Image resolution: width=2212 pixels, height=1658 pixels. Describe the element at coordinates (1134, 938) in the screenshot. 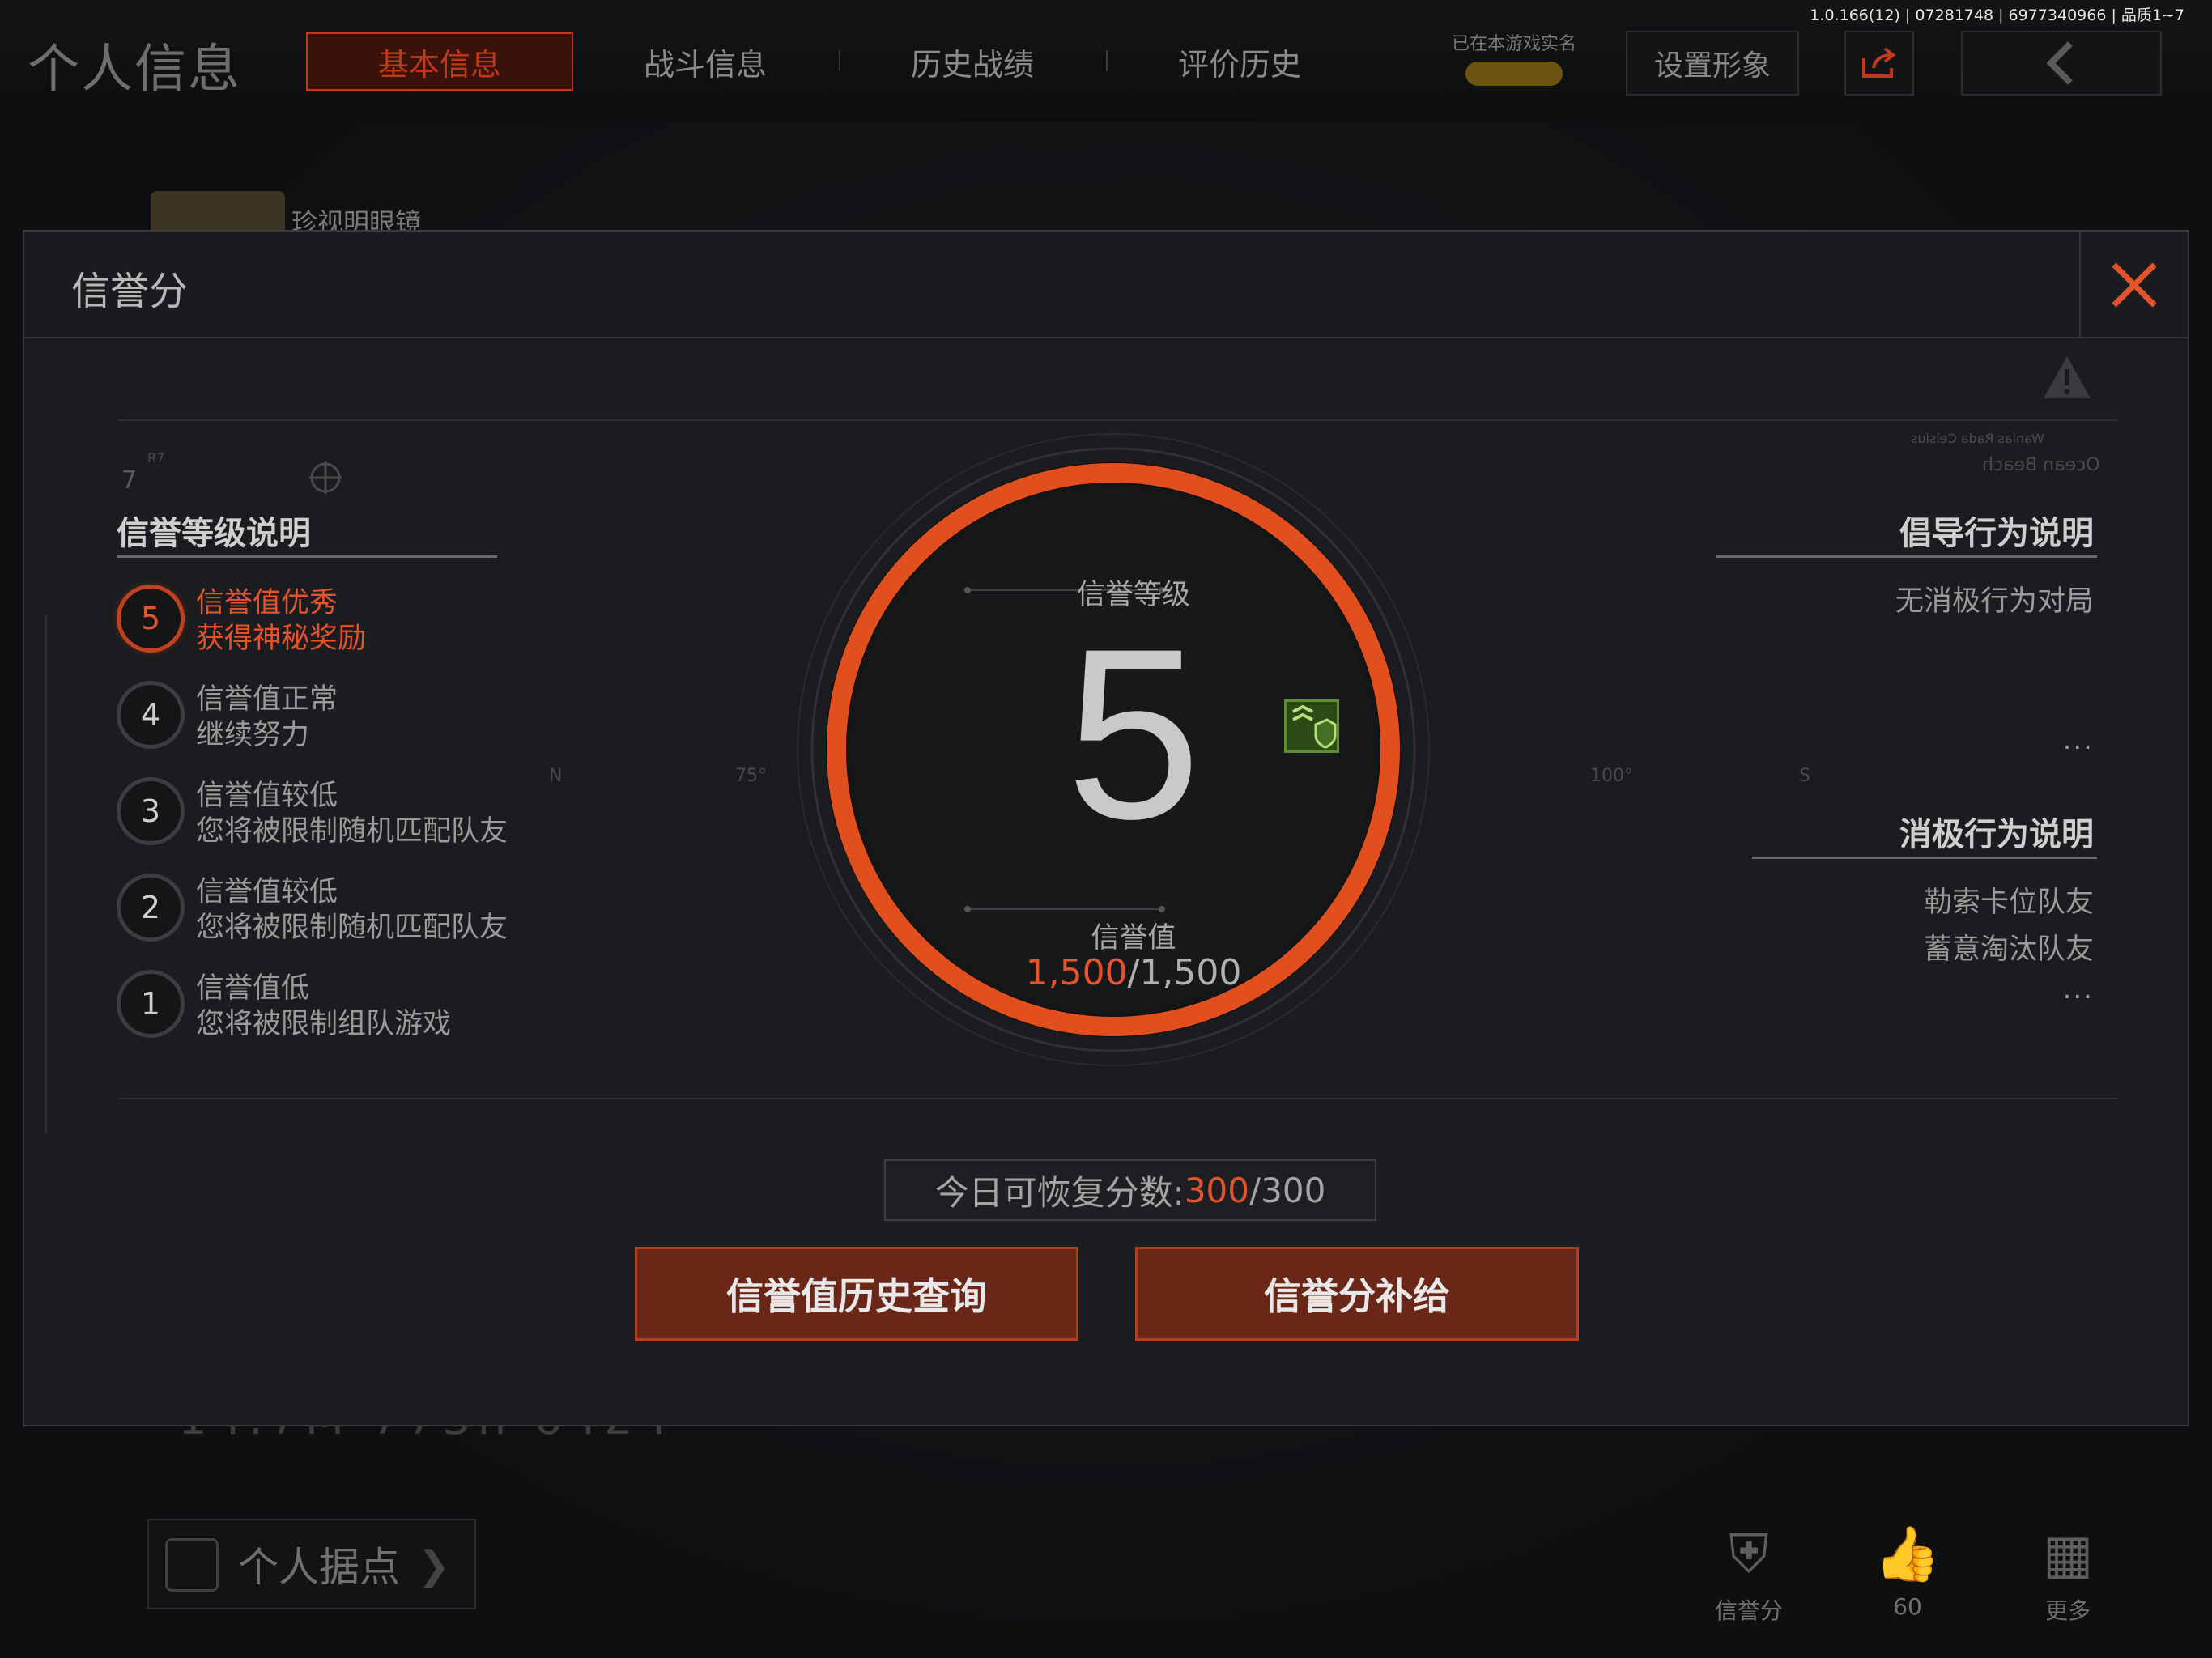

I see `credit-value-label: 信誉值` at that location.